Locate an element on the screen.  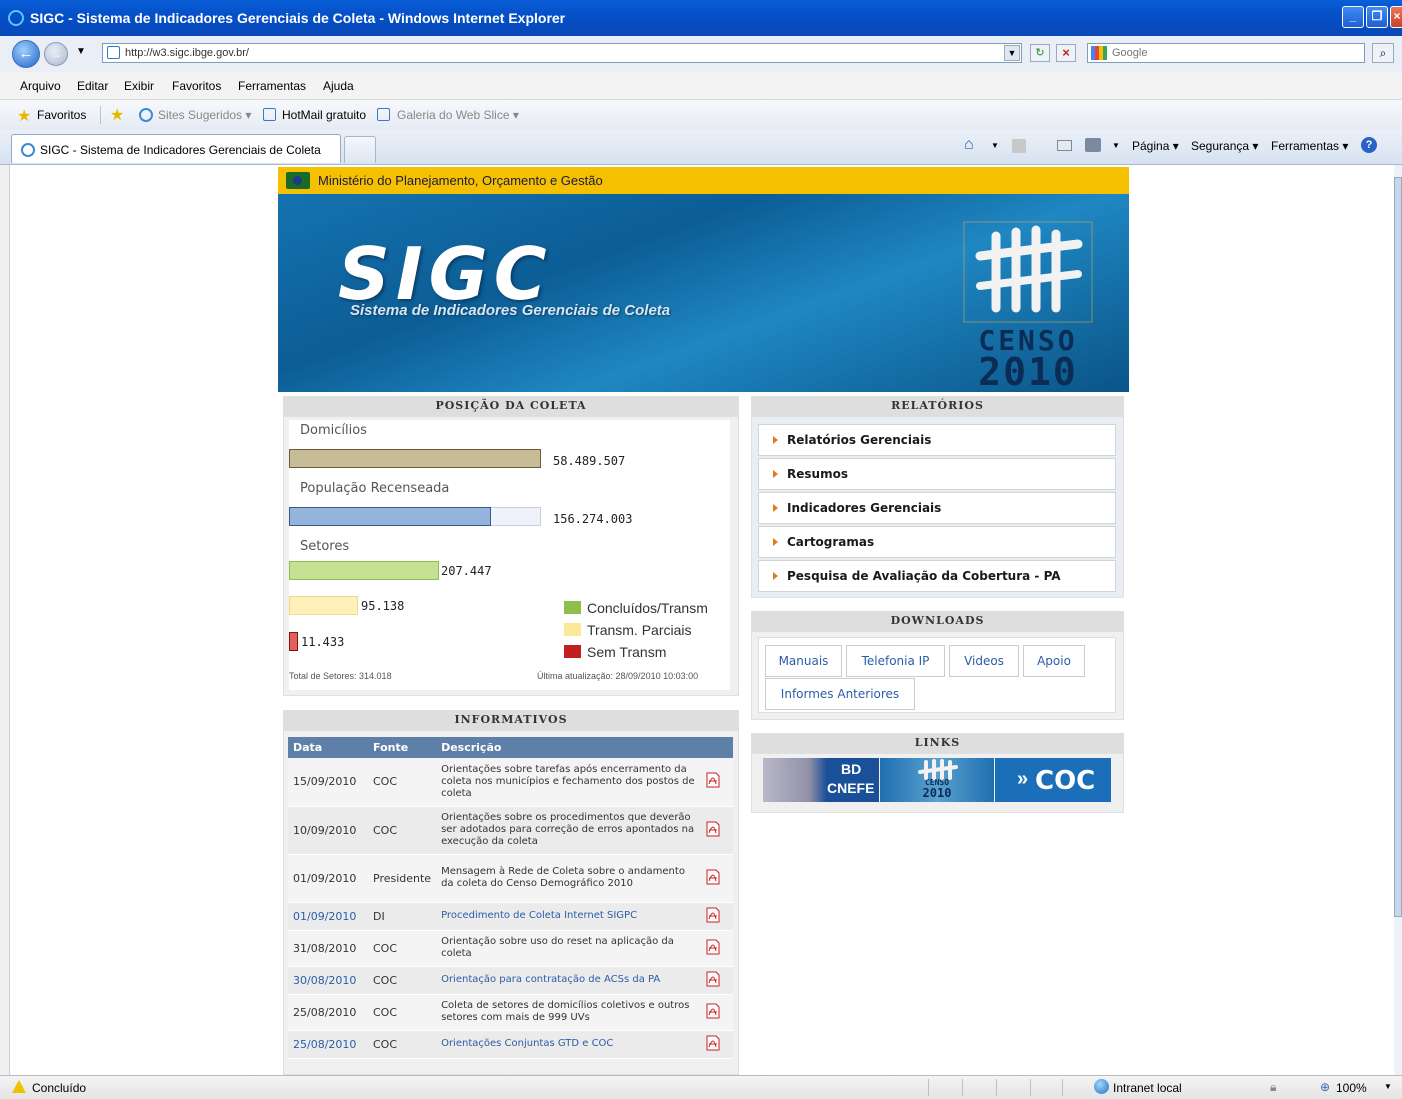
search-box is located at coordinates (1226, 53).